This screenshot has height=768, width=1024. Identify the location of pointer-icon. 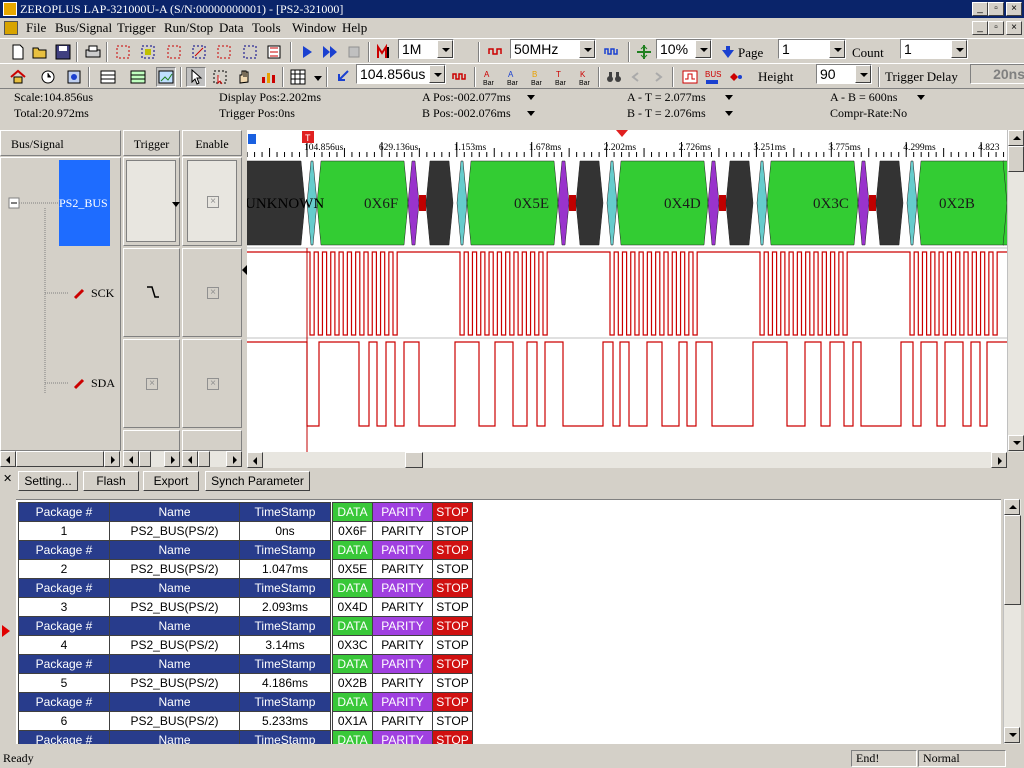
(196, 77).